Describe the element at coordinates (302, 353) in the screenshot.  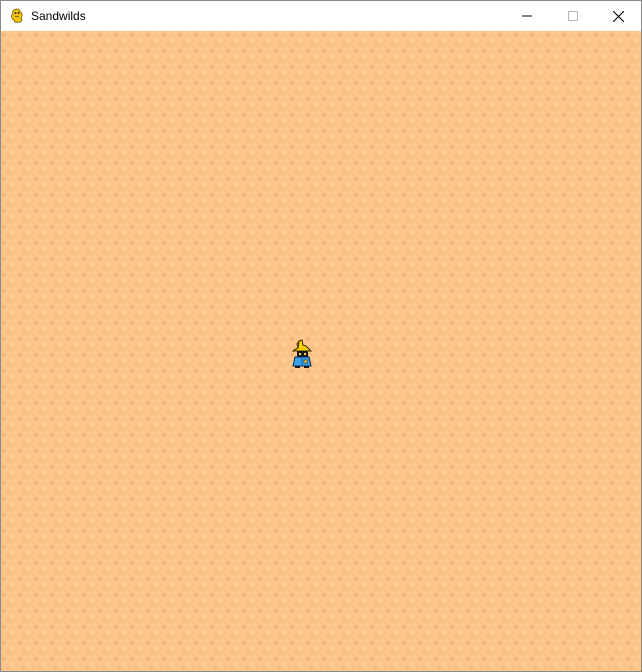
I see `player-black-mage-sprite` at that location.